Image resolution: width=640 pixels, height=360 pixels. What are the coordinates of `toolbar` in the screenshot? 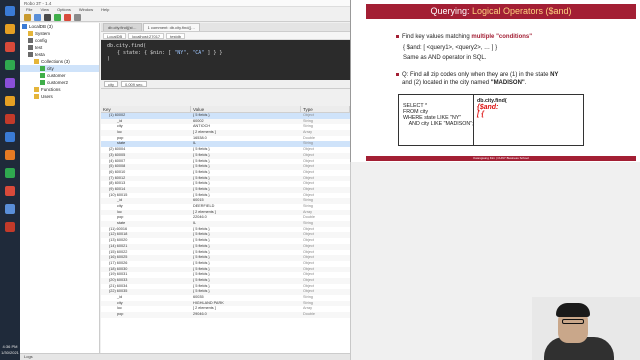 It's located at (185, 17).